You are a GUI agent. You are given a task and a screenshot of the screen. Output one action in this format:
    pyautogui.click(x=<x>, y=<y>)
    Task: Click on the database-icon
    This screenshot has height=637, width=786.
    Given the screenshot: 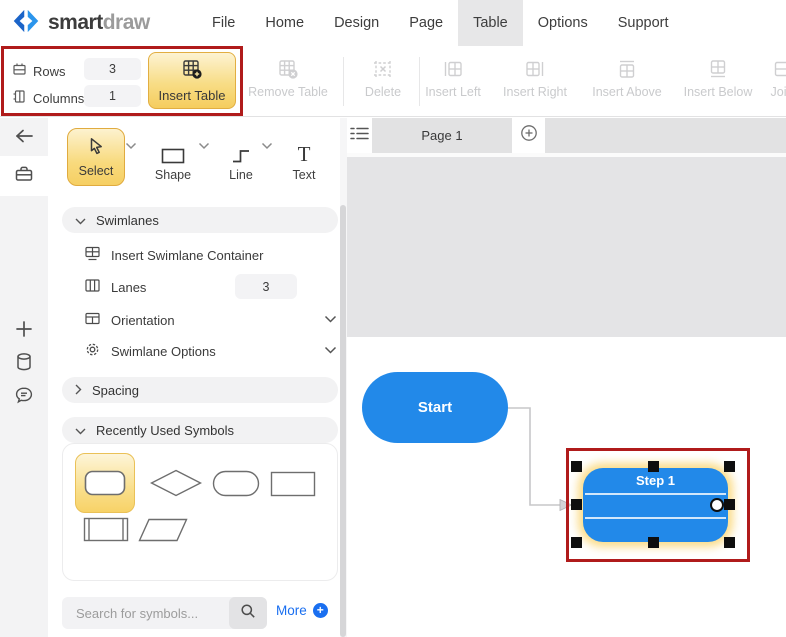 What is the action you would take?
    pyautogui.click(x=24, y=364)
    